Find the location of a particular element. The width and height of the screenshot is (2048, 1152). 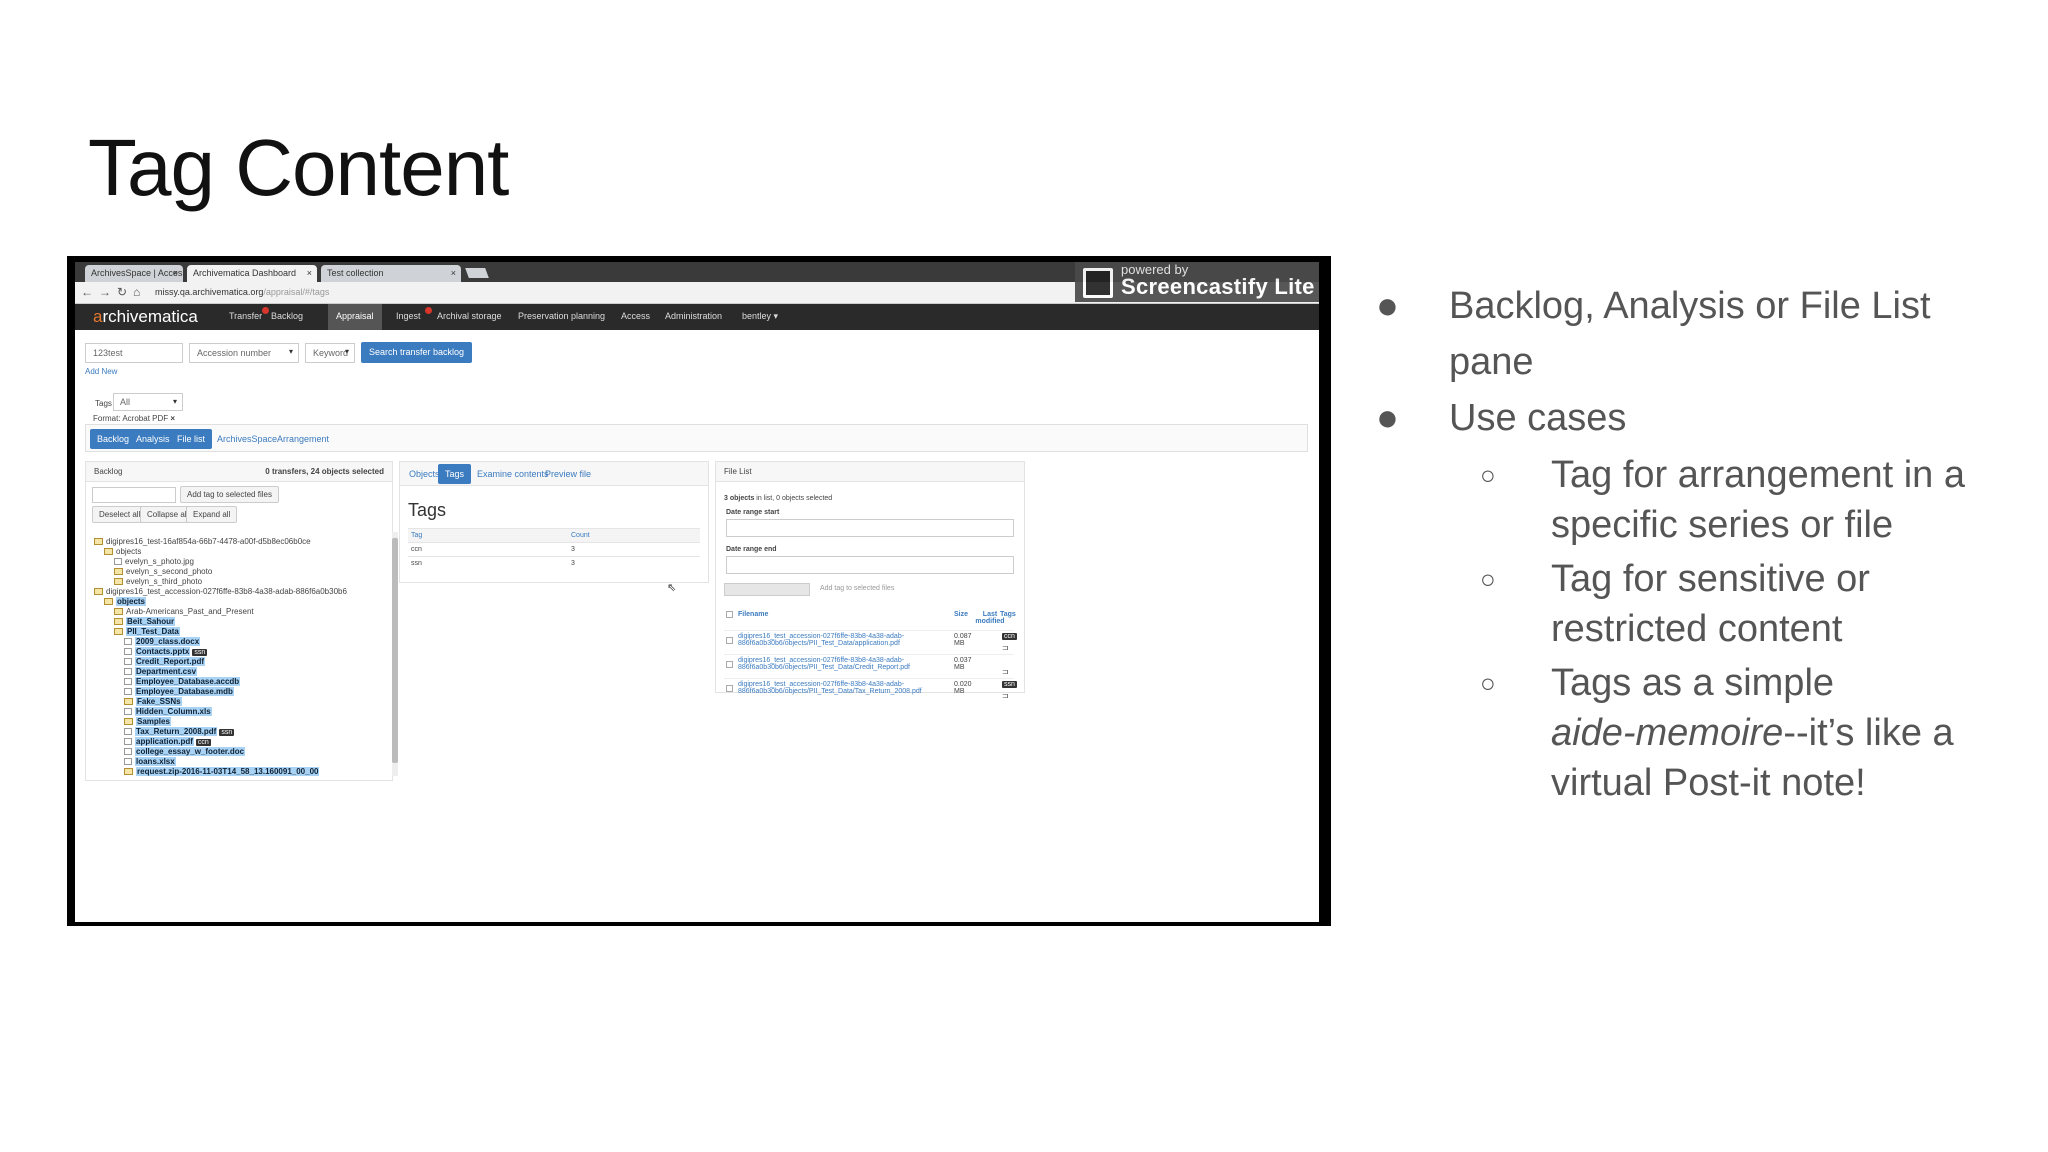

file-size: 0.087 MB is located at coordinates (963, 640).